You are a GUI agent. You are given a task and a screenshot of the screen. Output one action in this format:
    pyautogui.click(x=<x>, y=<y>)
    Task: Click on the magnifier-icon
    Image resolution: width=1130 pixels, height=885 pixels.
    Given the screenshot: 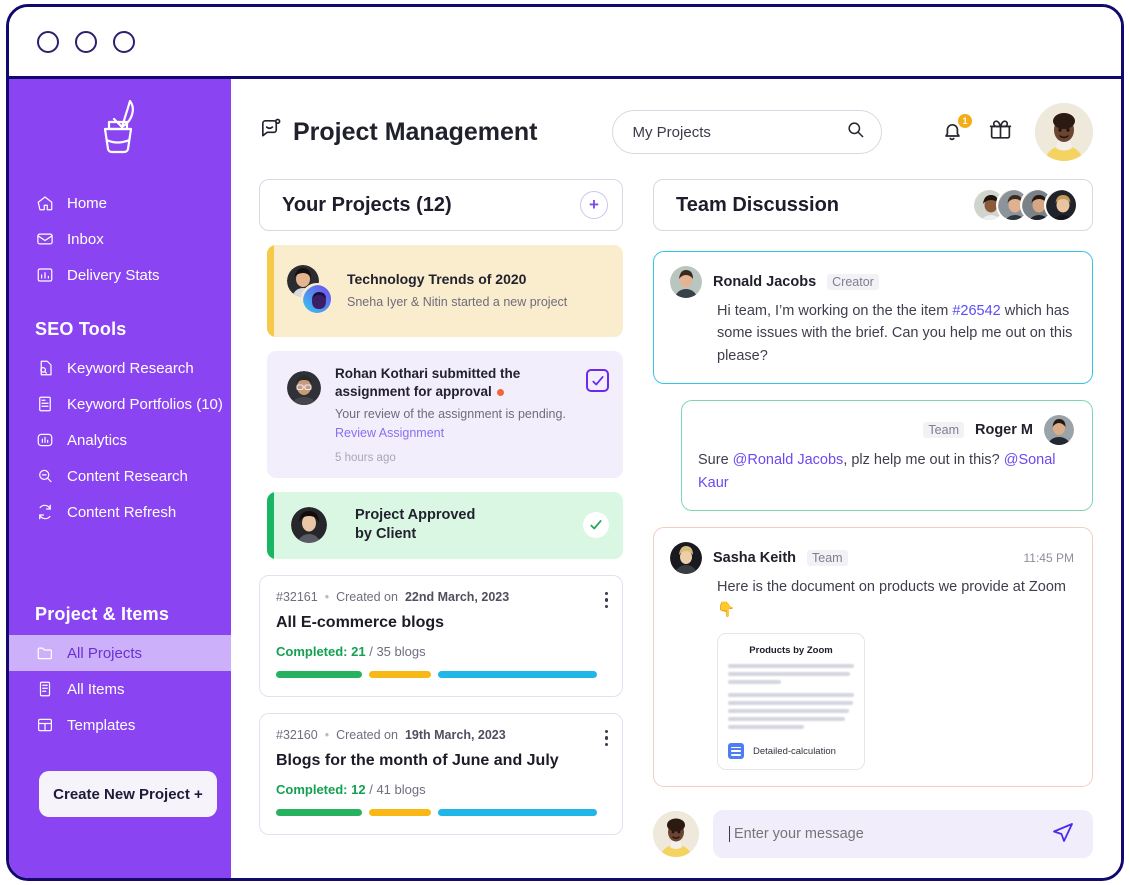 What is the action you would take?
    pyautogui.click(x=45, y=476)
    